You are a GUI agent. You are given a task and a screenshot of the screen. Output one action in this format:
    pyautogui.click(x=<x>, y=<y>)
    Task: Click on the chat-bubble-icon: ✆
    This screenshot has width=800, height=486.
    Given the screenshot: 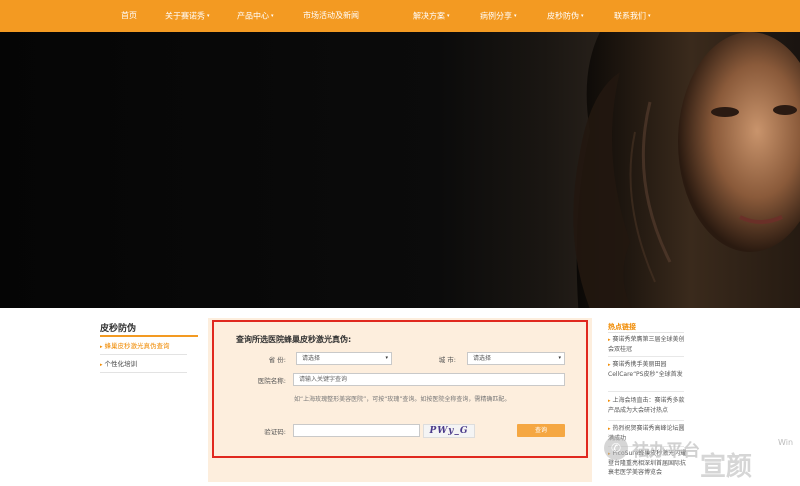 What is the action you would take?
    pyautogui.click(x=616, y=448)
    